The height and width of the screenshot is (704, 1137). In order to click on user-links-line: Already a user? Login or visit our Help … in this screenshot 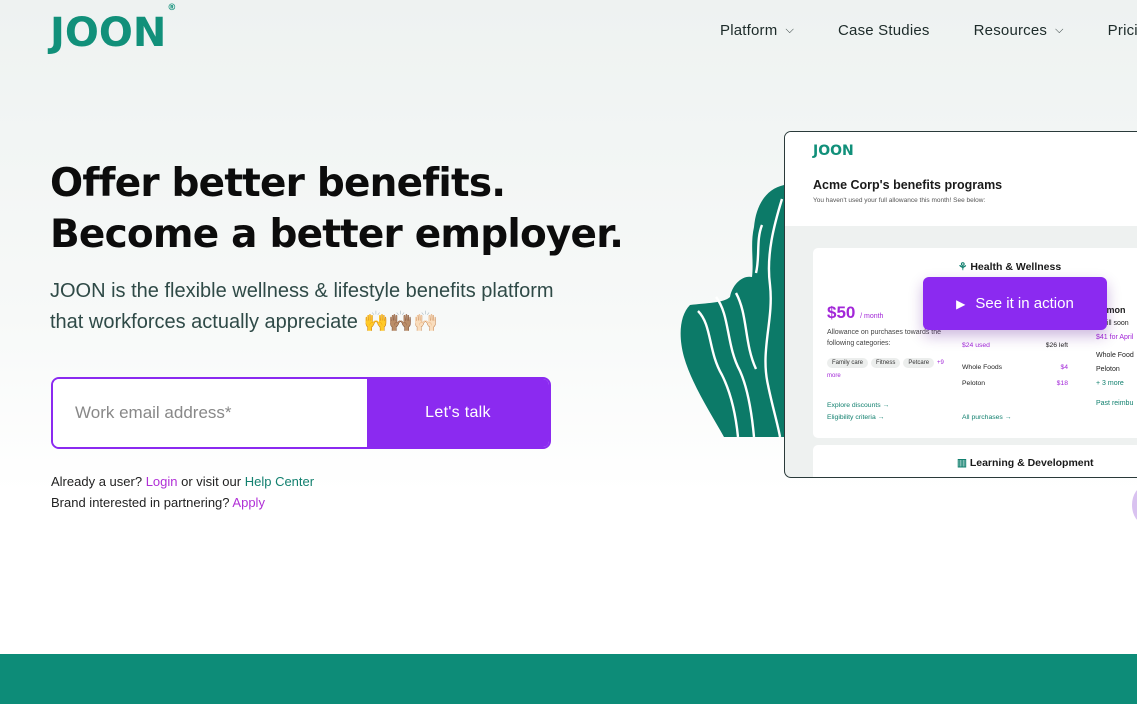, I will do `click(182, 481)`.